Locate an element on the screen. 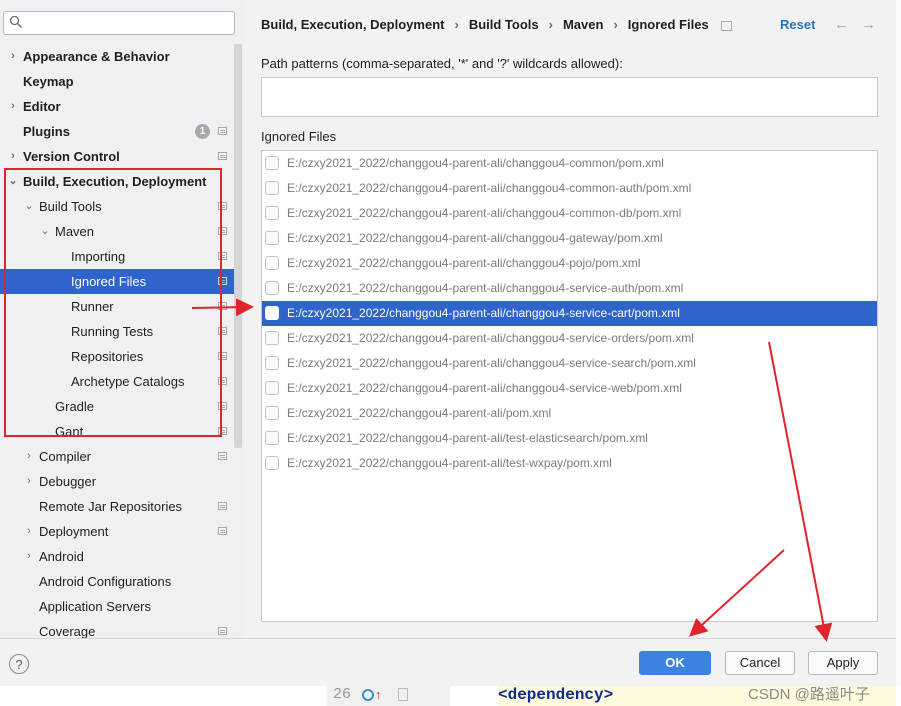 This screenshot has height=706, width=901. sidebar-item-label: Keymap is located at coordinates (48, 81).